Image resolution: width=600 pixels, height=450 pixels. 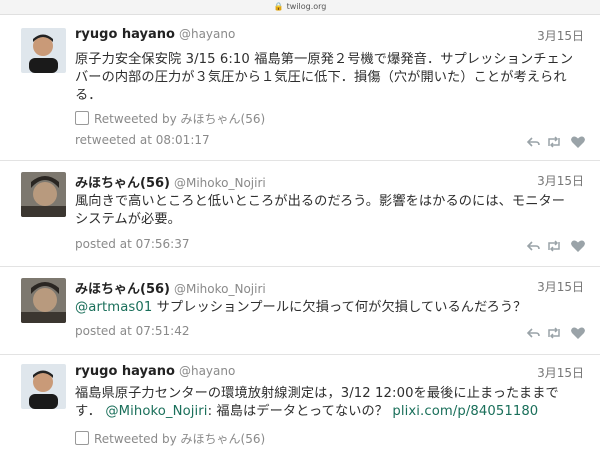 What do you see at coordinates (132, 331) in the screenshot?
I see `tweet-timestamp: posted at 07:51:42` at bounding box center [132, 331].